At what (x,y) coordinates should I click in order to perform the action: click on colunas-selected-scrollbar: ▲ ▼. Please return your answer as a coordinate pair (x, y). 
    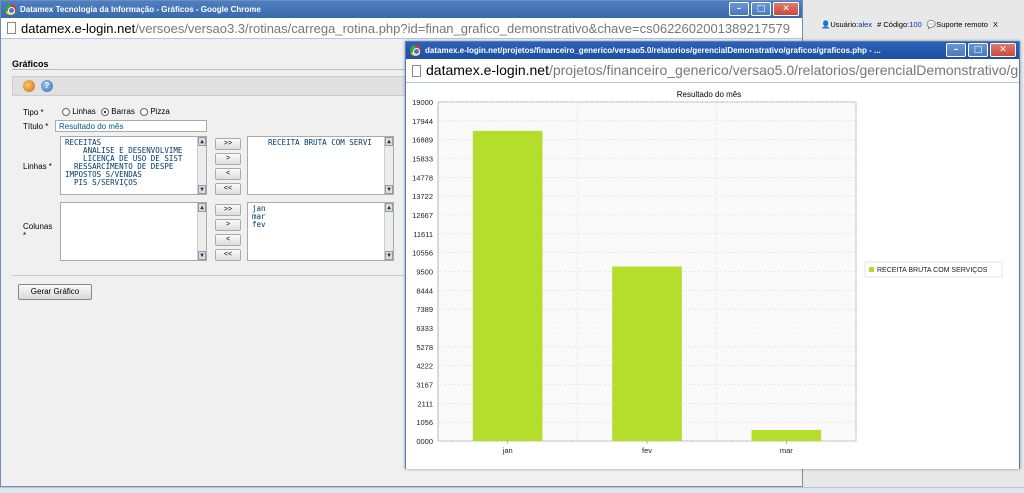
    Looking at the image, I should click on (388, 231).